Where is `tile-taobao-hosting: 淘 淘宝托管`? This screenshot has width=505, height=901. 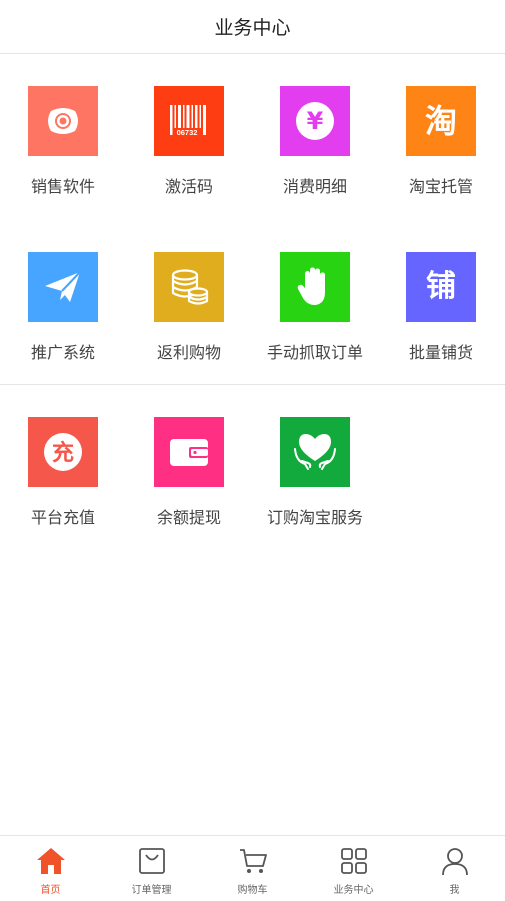 tile-taobao-hosting: 淘 淘宝托管 is located at coordinates (441, 141).